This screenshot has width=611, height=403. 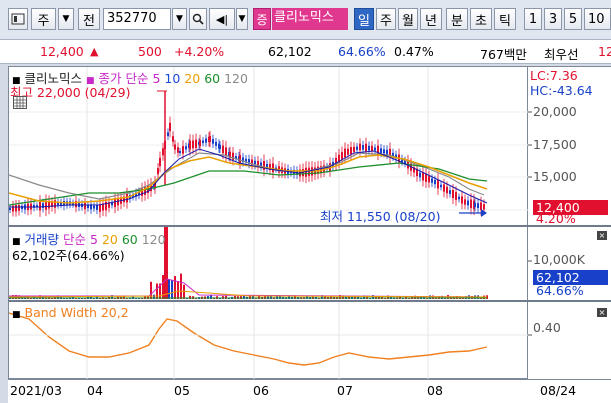 I want to click on period-year-tab: 년, so click(x=431, y=19).